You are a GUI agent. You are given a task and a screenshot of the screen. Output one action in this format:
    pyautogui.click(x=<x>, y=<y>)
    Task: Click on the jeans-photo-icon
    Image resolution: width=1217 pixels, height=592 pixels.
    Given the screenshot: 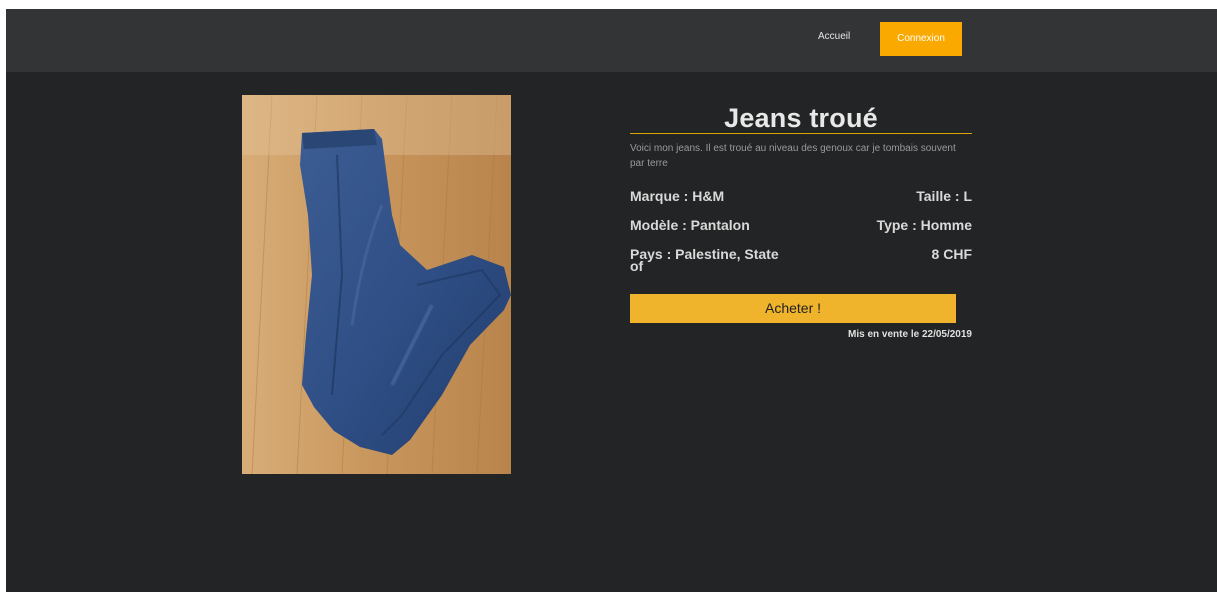 What is the action you would take?
    pyautogui.click(x=376, y=284)
    